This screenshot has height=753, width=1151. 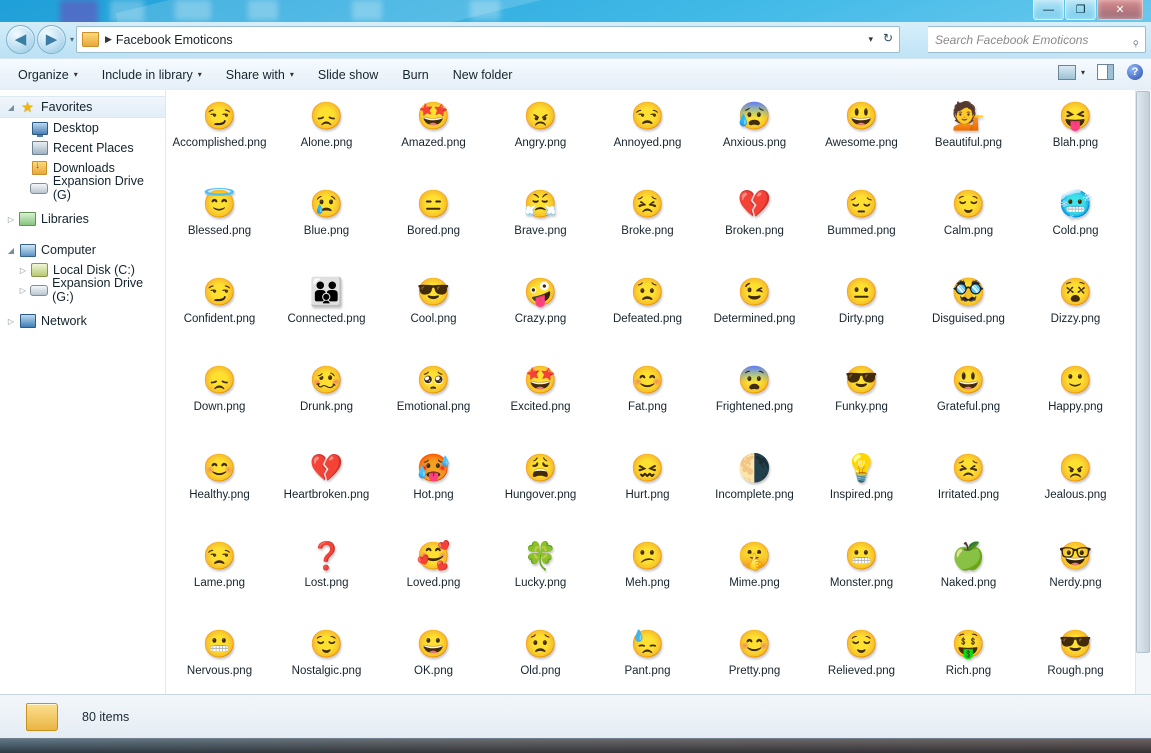 What do you see at coordinates (326, 140) in the screenshot?
I see `file-item: 😞 Alone.png` at bounding box center [326, 140].